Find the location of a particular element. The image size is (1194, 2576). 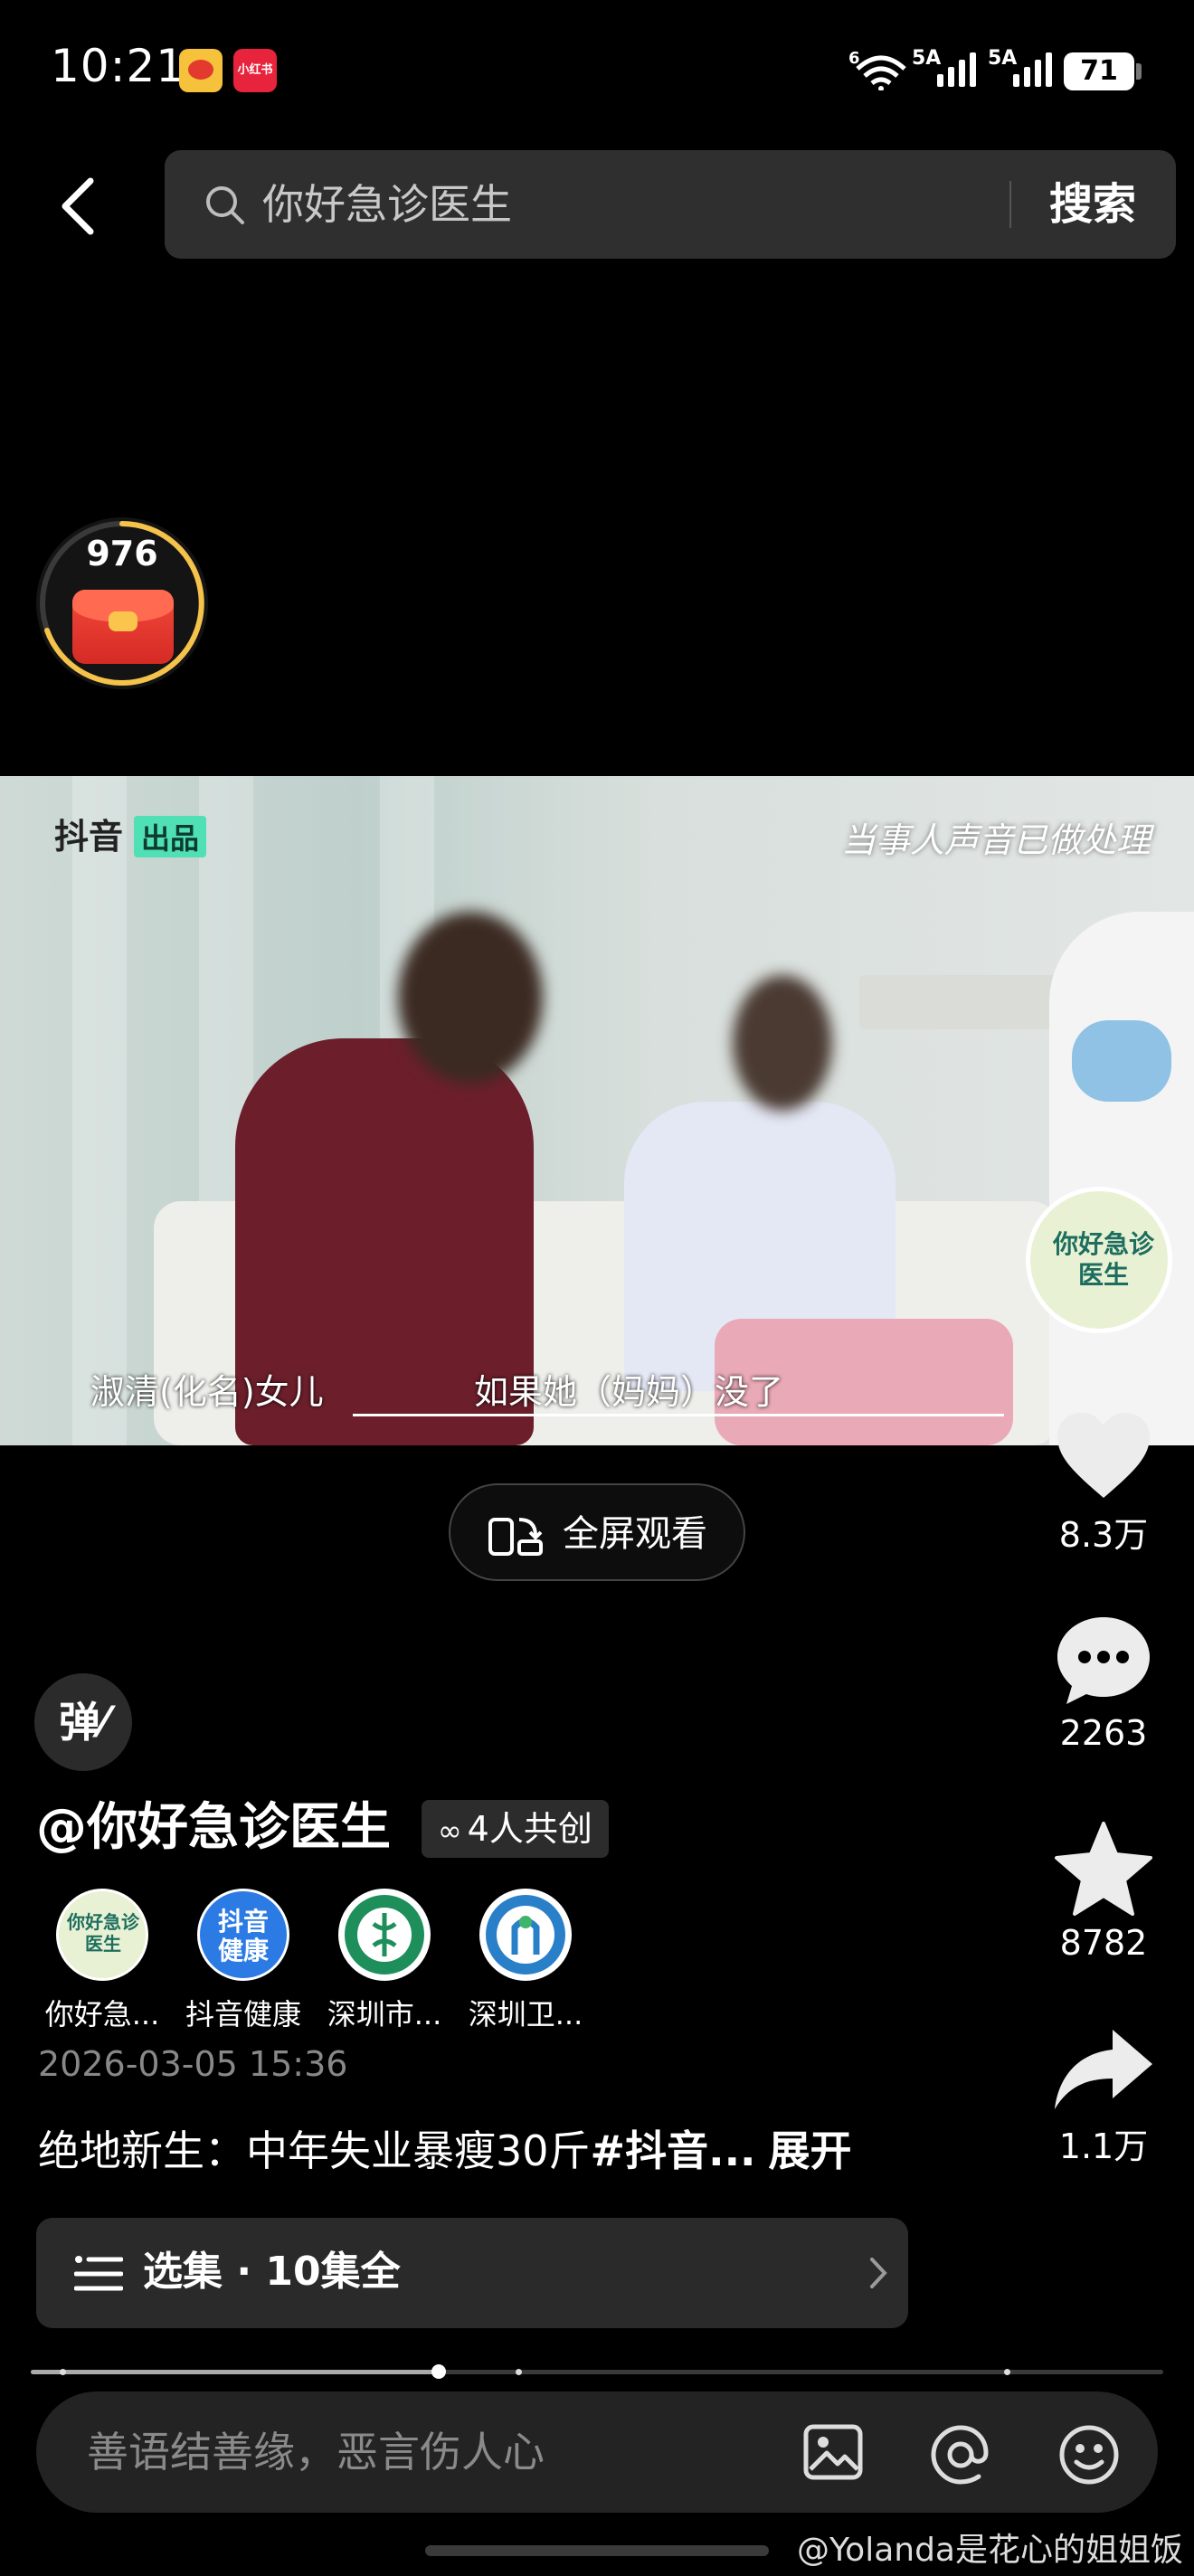

subtitle-text: 如果她（妈妈）没了 is located at coordinates (629, 1392).